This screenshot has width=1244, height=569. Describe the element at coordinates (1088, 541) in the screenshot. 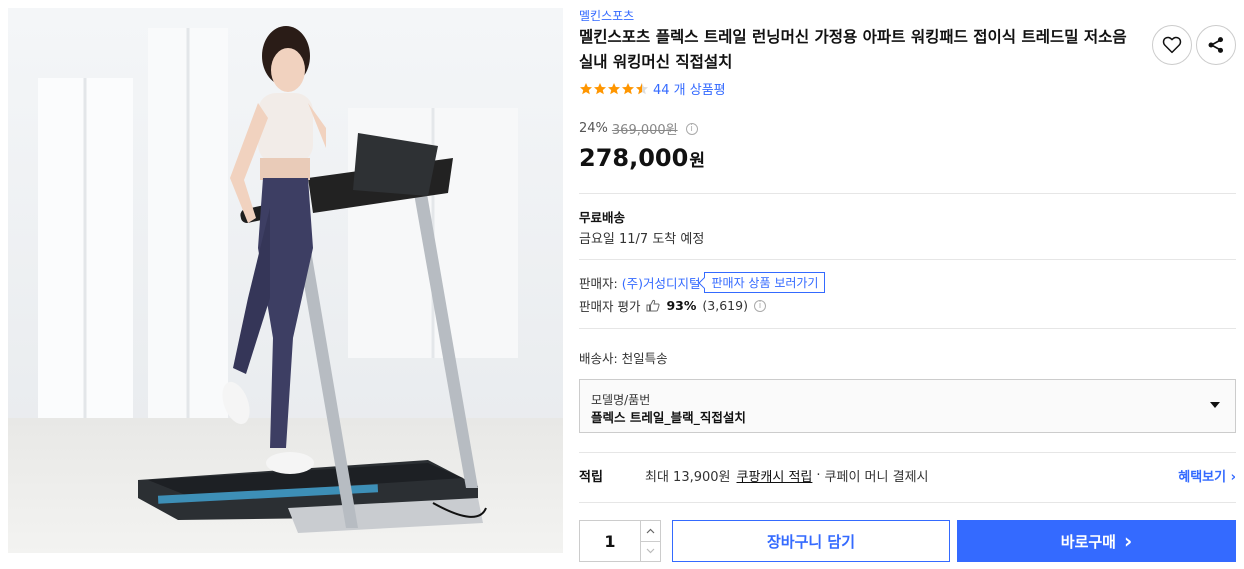

I see `buy-now-label: 바로구매` at that location.